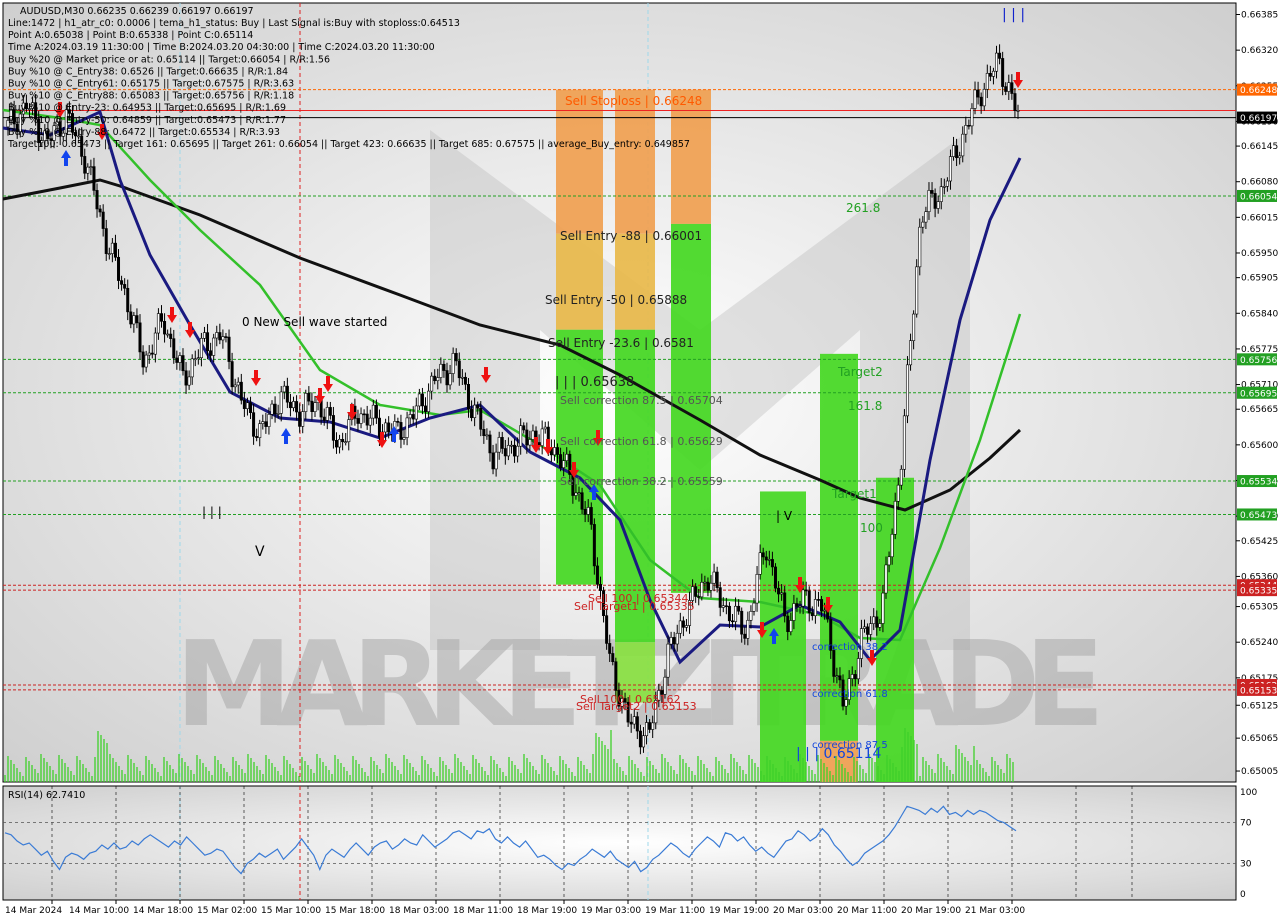 The width and height of the screenshot is (1280, 920). Describe the element at coordinates (633, 101) in the screenshot. I see `chart-annotation: Sell Stoploss | 0.66248` at that location.